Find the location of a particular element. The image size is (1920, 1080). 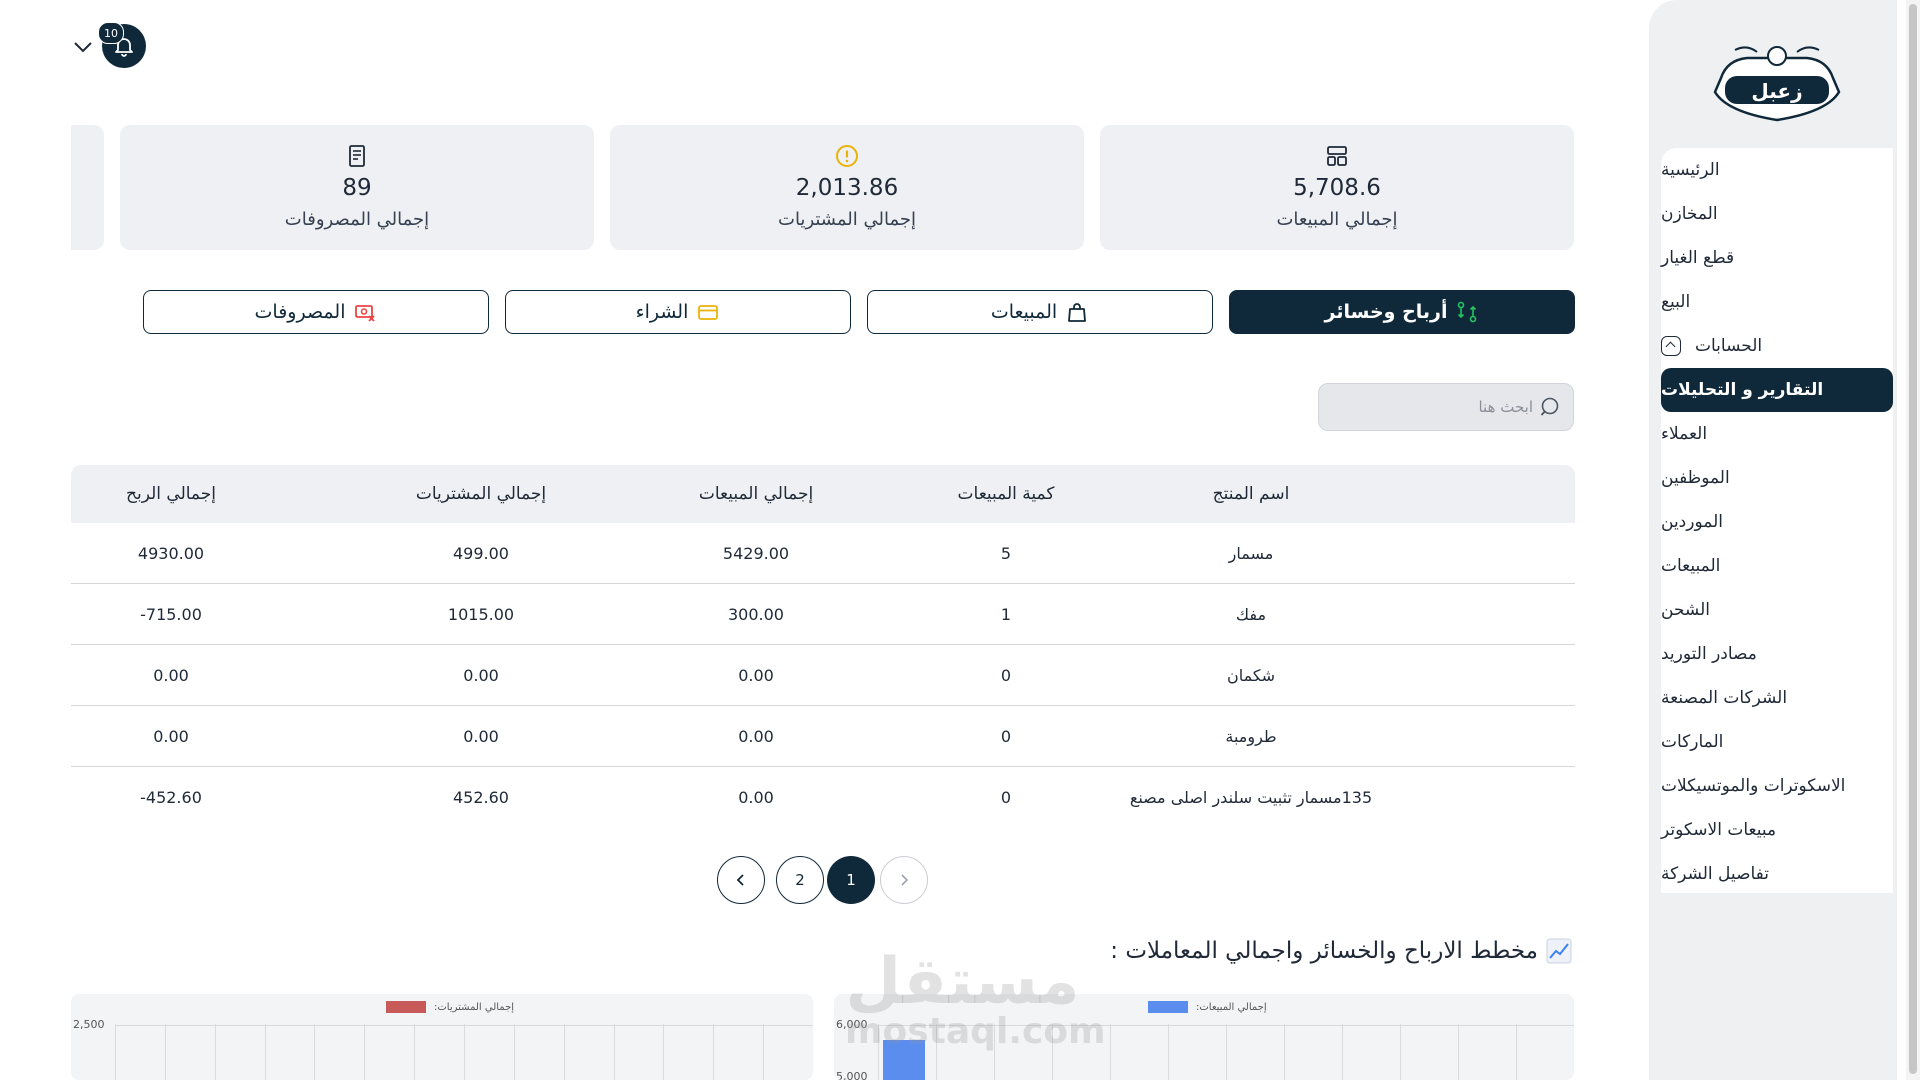

column-header-purchases: إجمالي المشتريات is located at coordinates (481, 494).